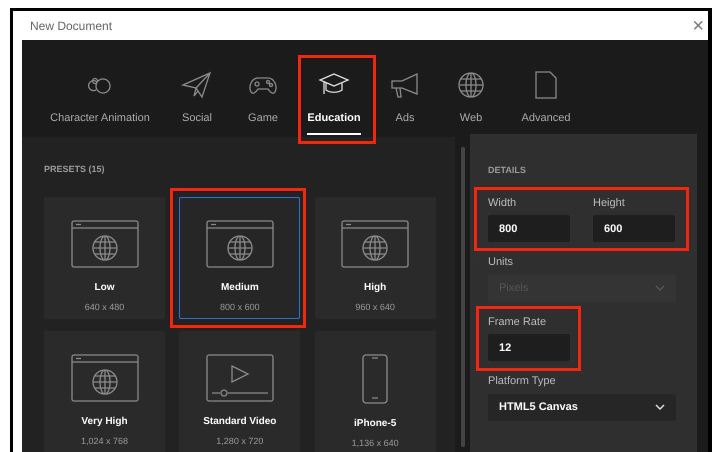 The width and height of the screenshot is (714, 452). What do you see at coordinates (405, 105) in the screenshot?
I see `category-tab: Ads` at bounding box center [405, 105].